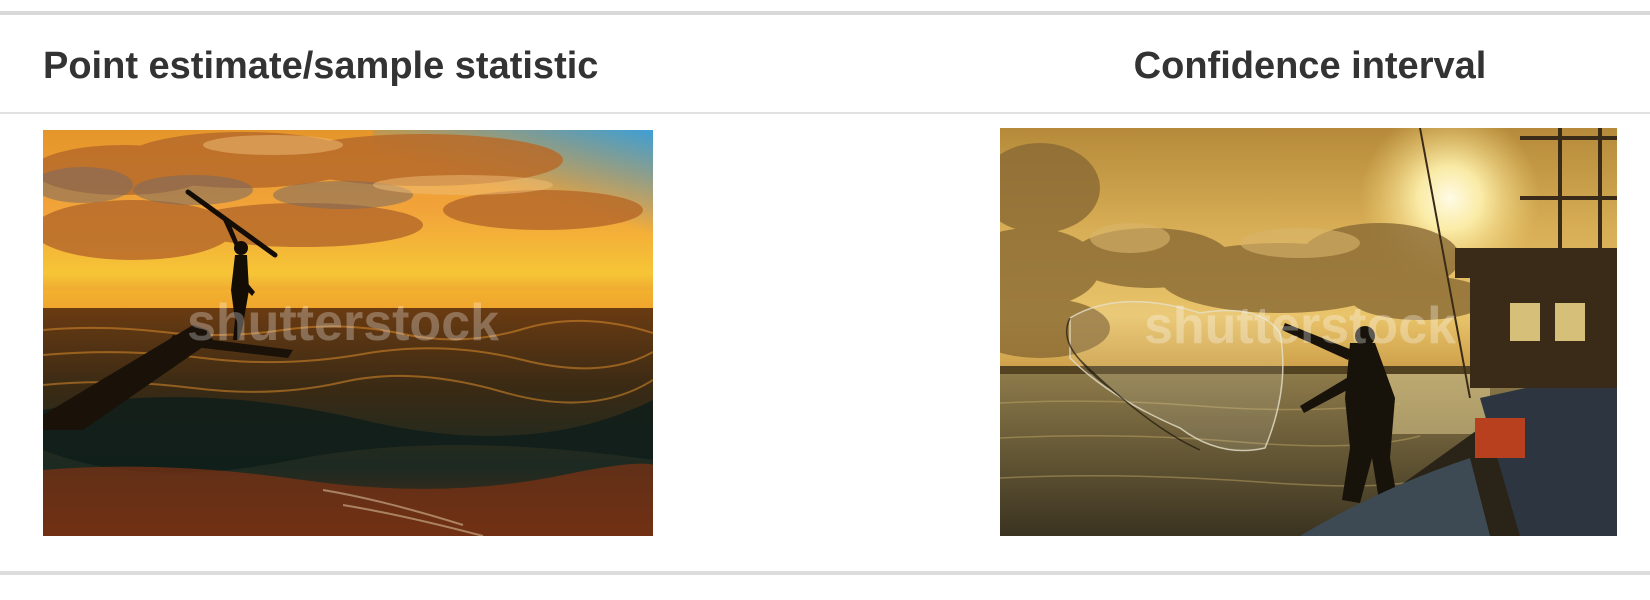 Image resolution: width=1650 pixels, height=600 pixels. What do you see at coordinates (825, 573) in the screenshot?
I see `bottom-rule` at bounding box center [825, 573].